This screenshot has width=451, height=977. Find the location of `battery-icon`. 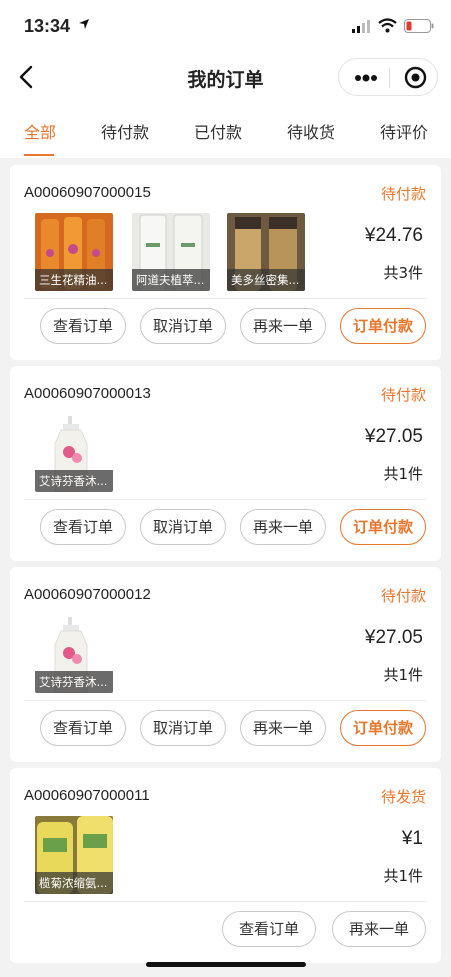

battery-icon is located at coordinates (419, 26).